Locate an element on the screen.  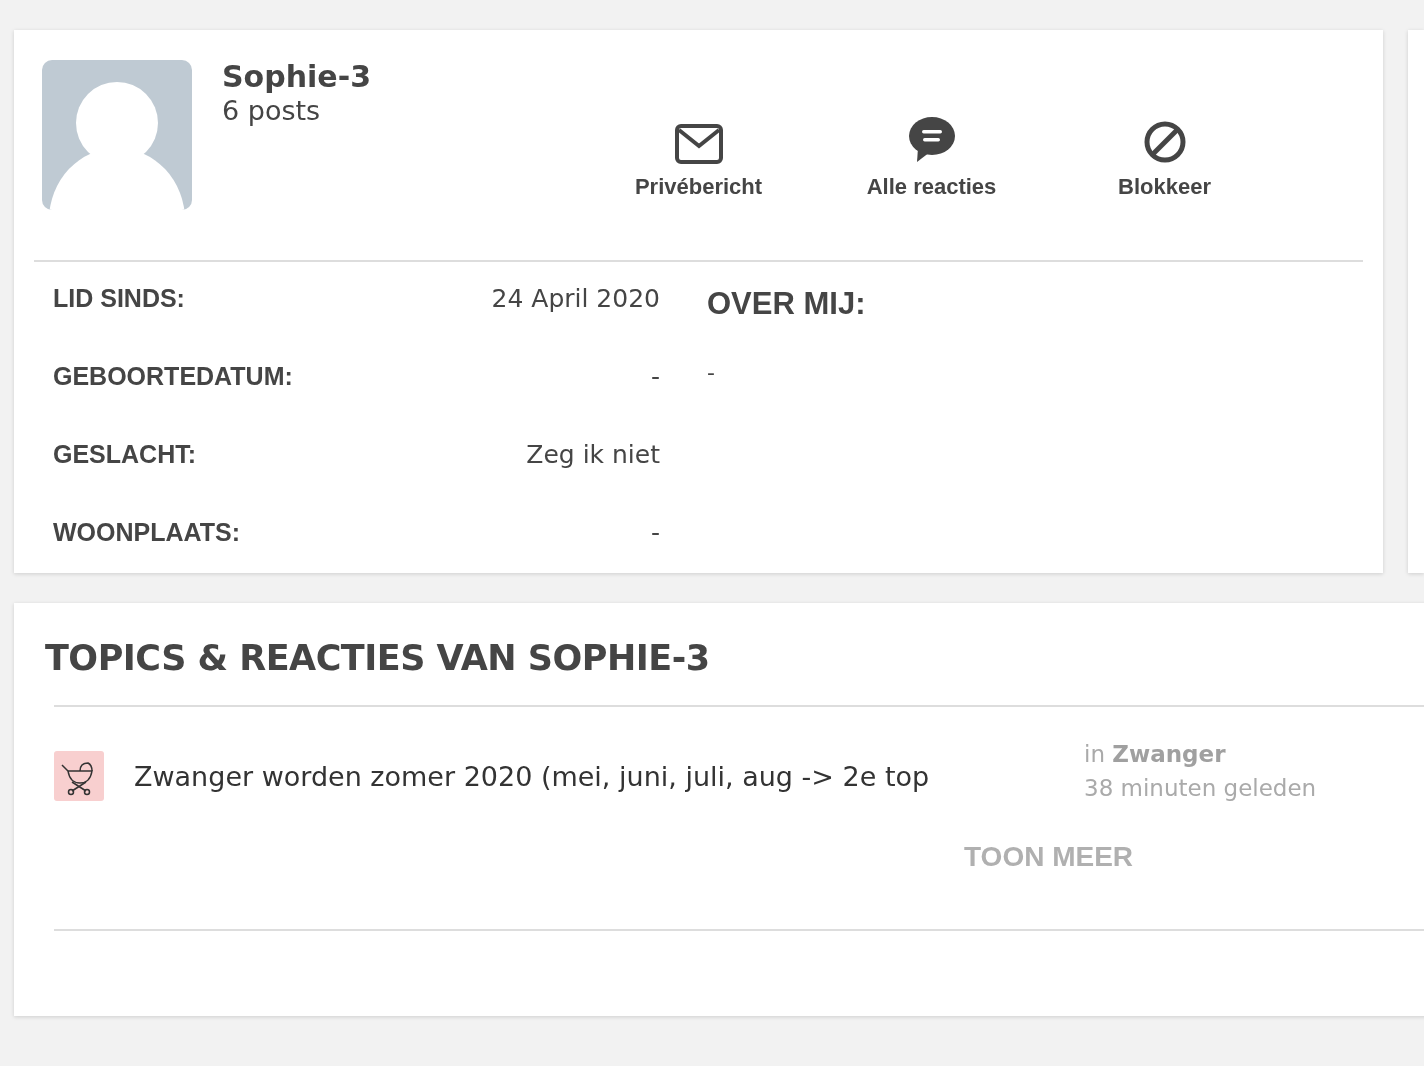
speech-bubble-icon is located at coordinates (931, 140).